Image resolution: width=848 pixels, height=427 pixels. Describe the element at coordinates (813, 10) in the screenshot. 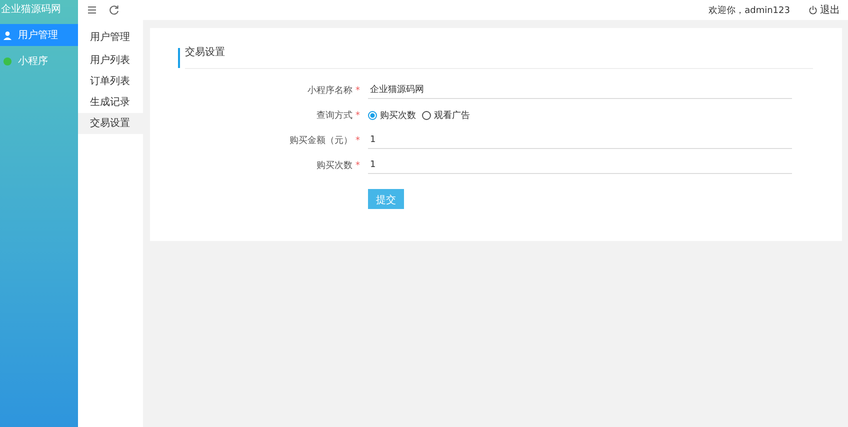

I see `power-icon` at that location.